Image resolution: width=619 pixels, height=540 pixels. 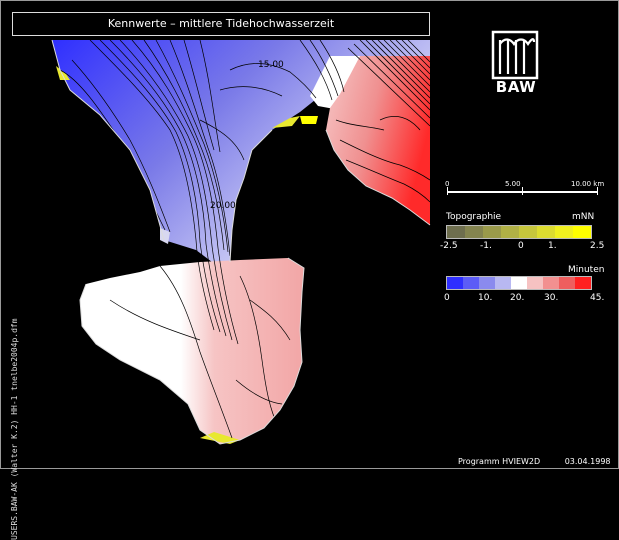 What do you see at coordinates (223, 206) in the screenshot?
I see `contour-label-20: 20.00` at bounding box center [223, 206].